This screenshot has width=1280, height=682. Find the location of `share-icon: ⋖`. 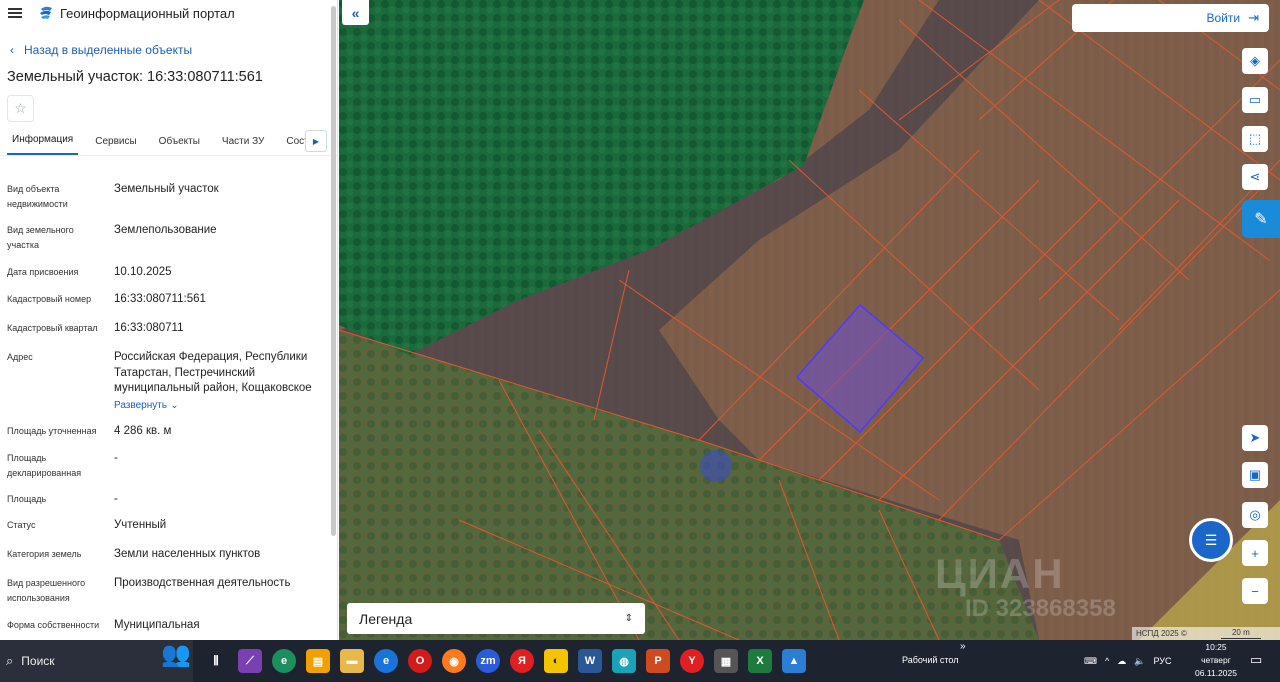

share-icon: ⋖ is located at coordinates (1255, 176).